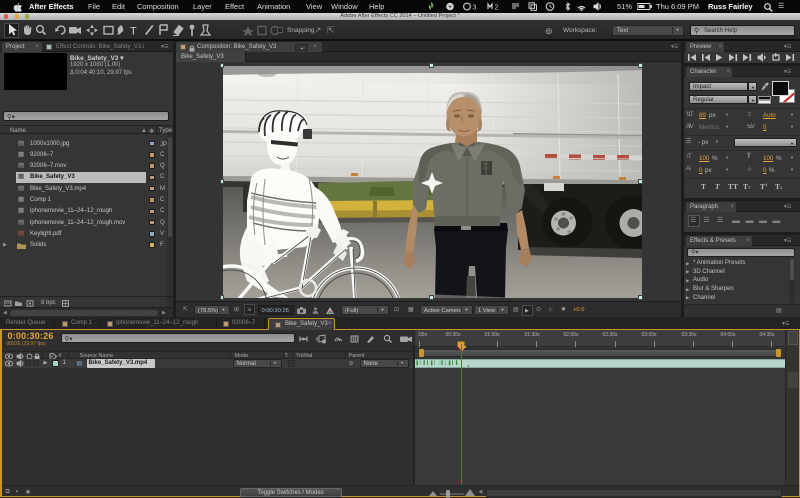  Describe the element at coordinates (133, 32) in the screenshot. I see `svg-text: T` at that location.